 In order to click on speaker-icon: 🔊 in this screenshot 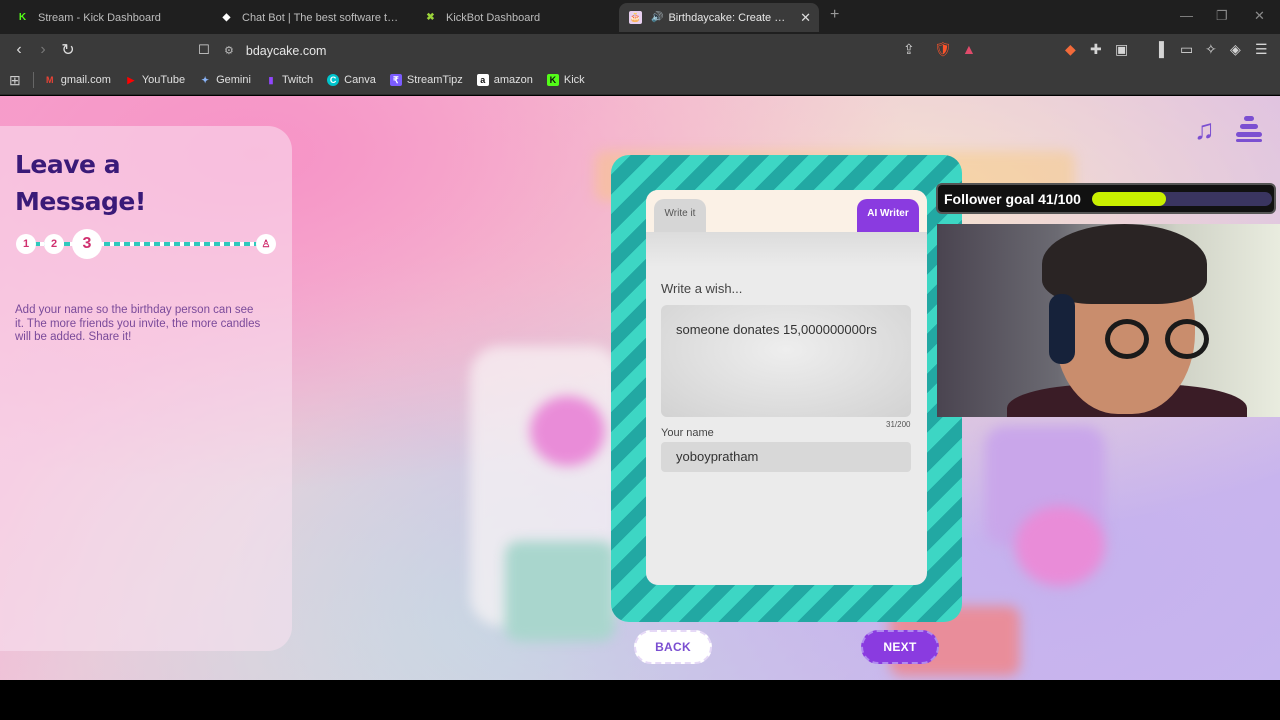, I will do `click(657, 17)`.